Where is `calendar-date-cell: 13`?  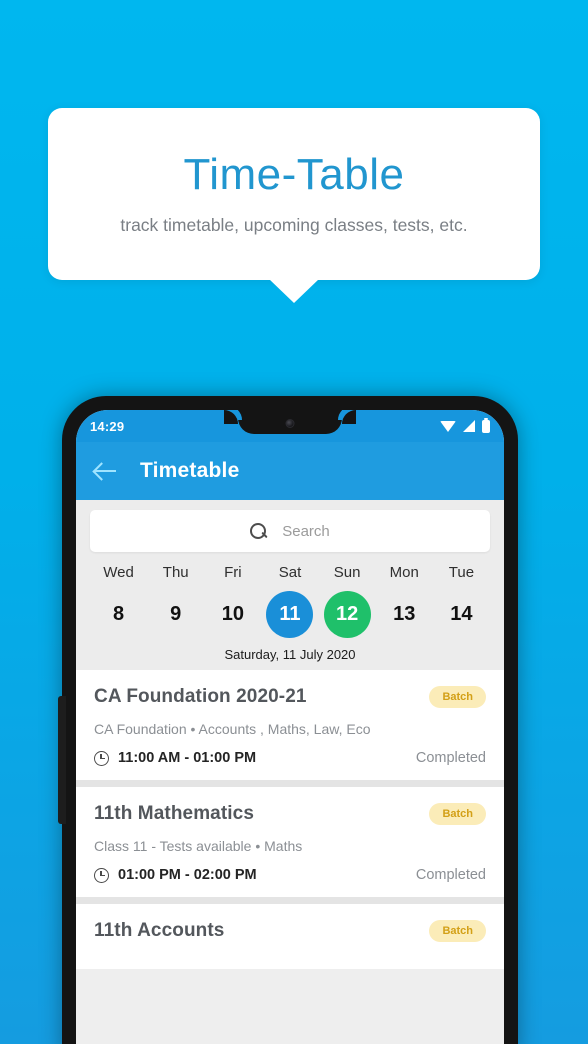
calendar-date-cell: 13 is located at coordinates (404, 614).